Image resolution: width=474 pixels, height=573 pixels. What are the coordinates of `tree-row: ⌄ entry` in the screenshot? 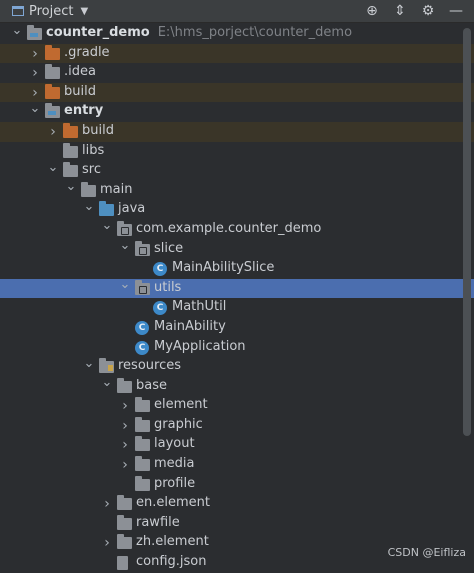 It's located at (237, 111).